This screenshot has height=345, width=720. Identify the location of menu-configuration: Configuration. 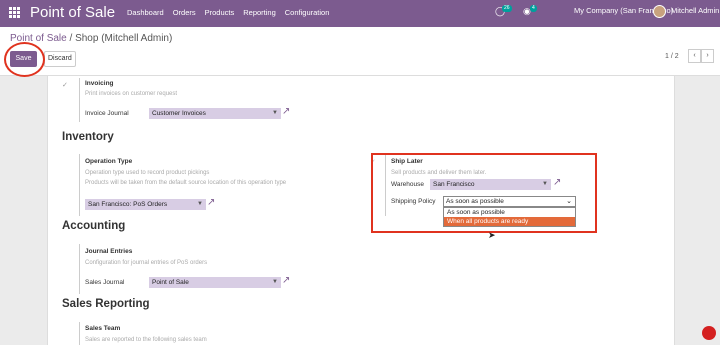
(307, 12).